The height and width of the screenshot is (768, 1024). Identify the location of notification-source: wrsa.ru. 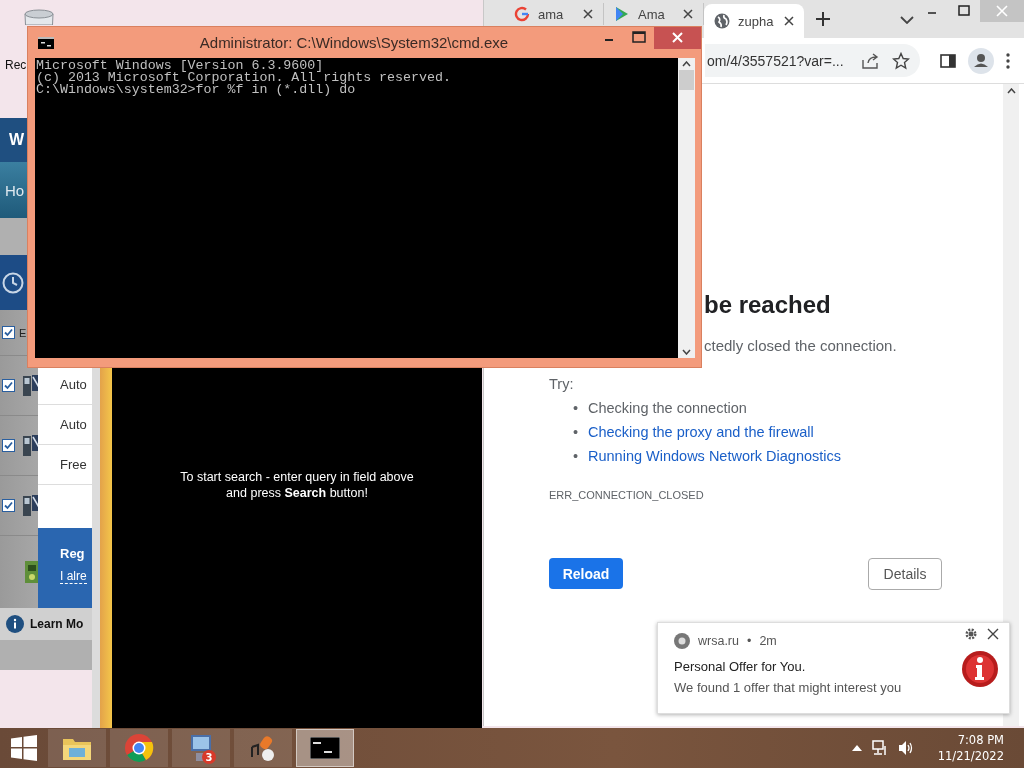
(718, 641).